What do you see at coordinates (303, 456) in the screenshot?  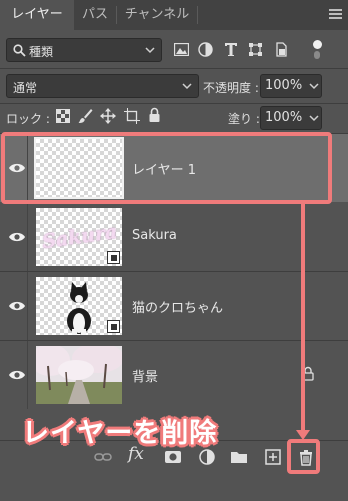 I see `highlight-delete-button` at bounding box center [303, 456].